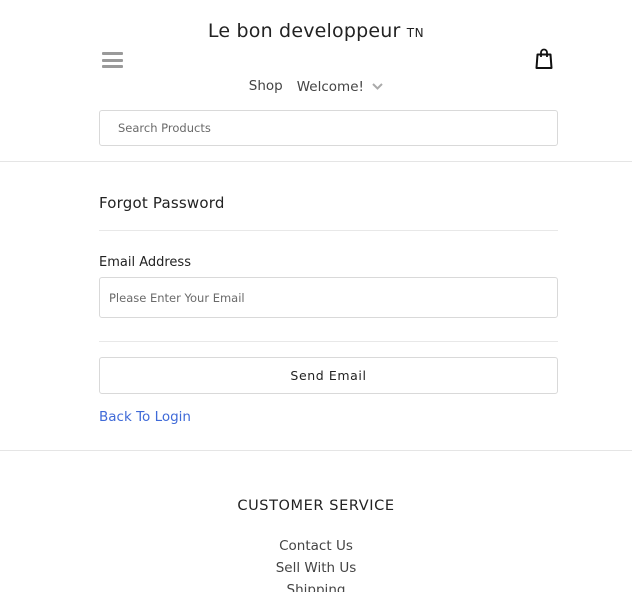 This screenshot has width=632, height=592. I want to click on footer-divider, so click(316, 450).